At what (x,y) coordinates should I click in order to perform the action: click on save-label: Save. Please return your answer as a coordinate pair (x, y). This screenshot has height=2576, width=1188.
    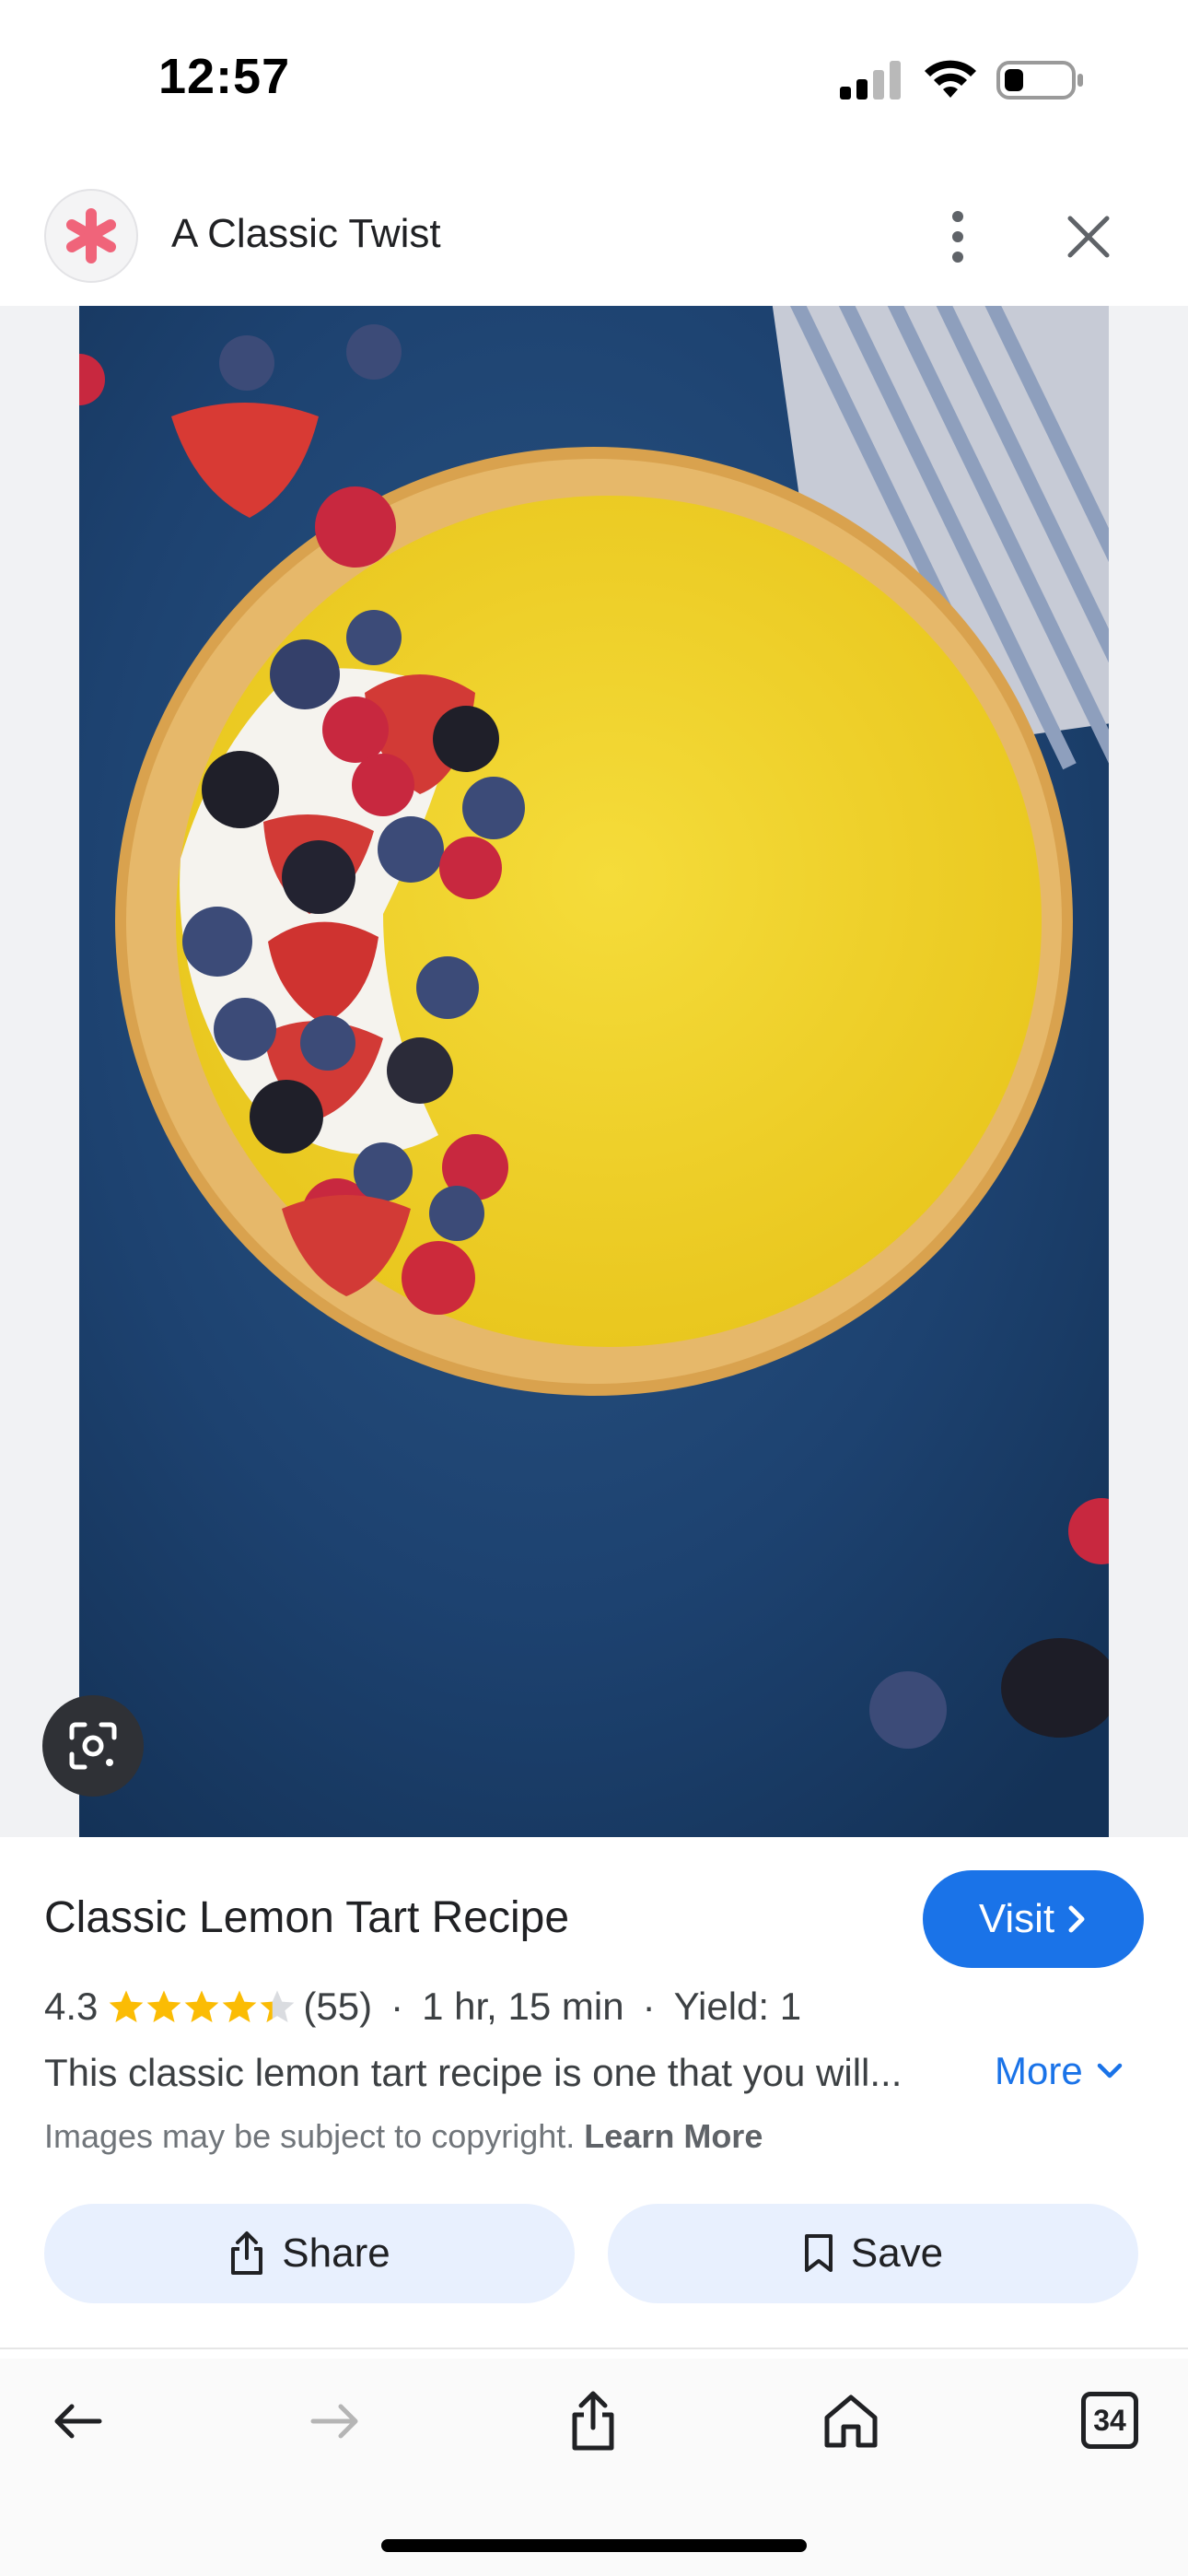
    Looking at the image, I should click on (897, 2253).